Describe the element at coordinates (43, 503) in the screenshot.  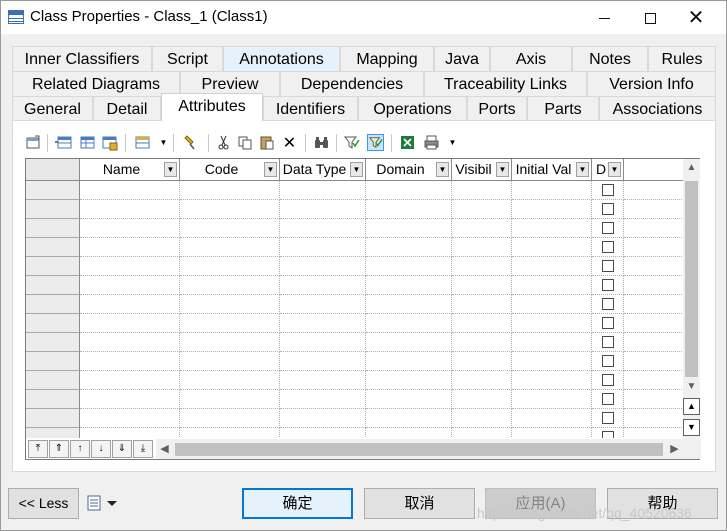
I see `less-button: << Less` at that location.